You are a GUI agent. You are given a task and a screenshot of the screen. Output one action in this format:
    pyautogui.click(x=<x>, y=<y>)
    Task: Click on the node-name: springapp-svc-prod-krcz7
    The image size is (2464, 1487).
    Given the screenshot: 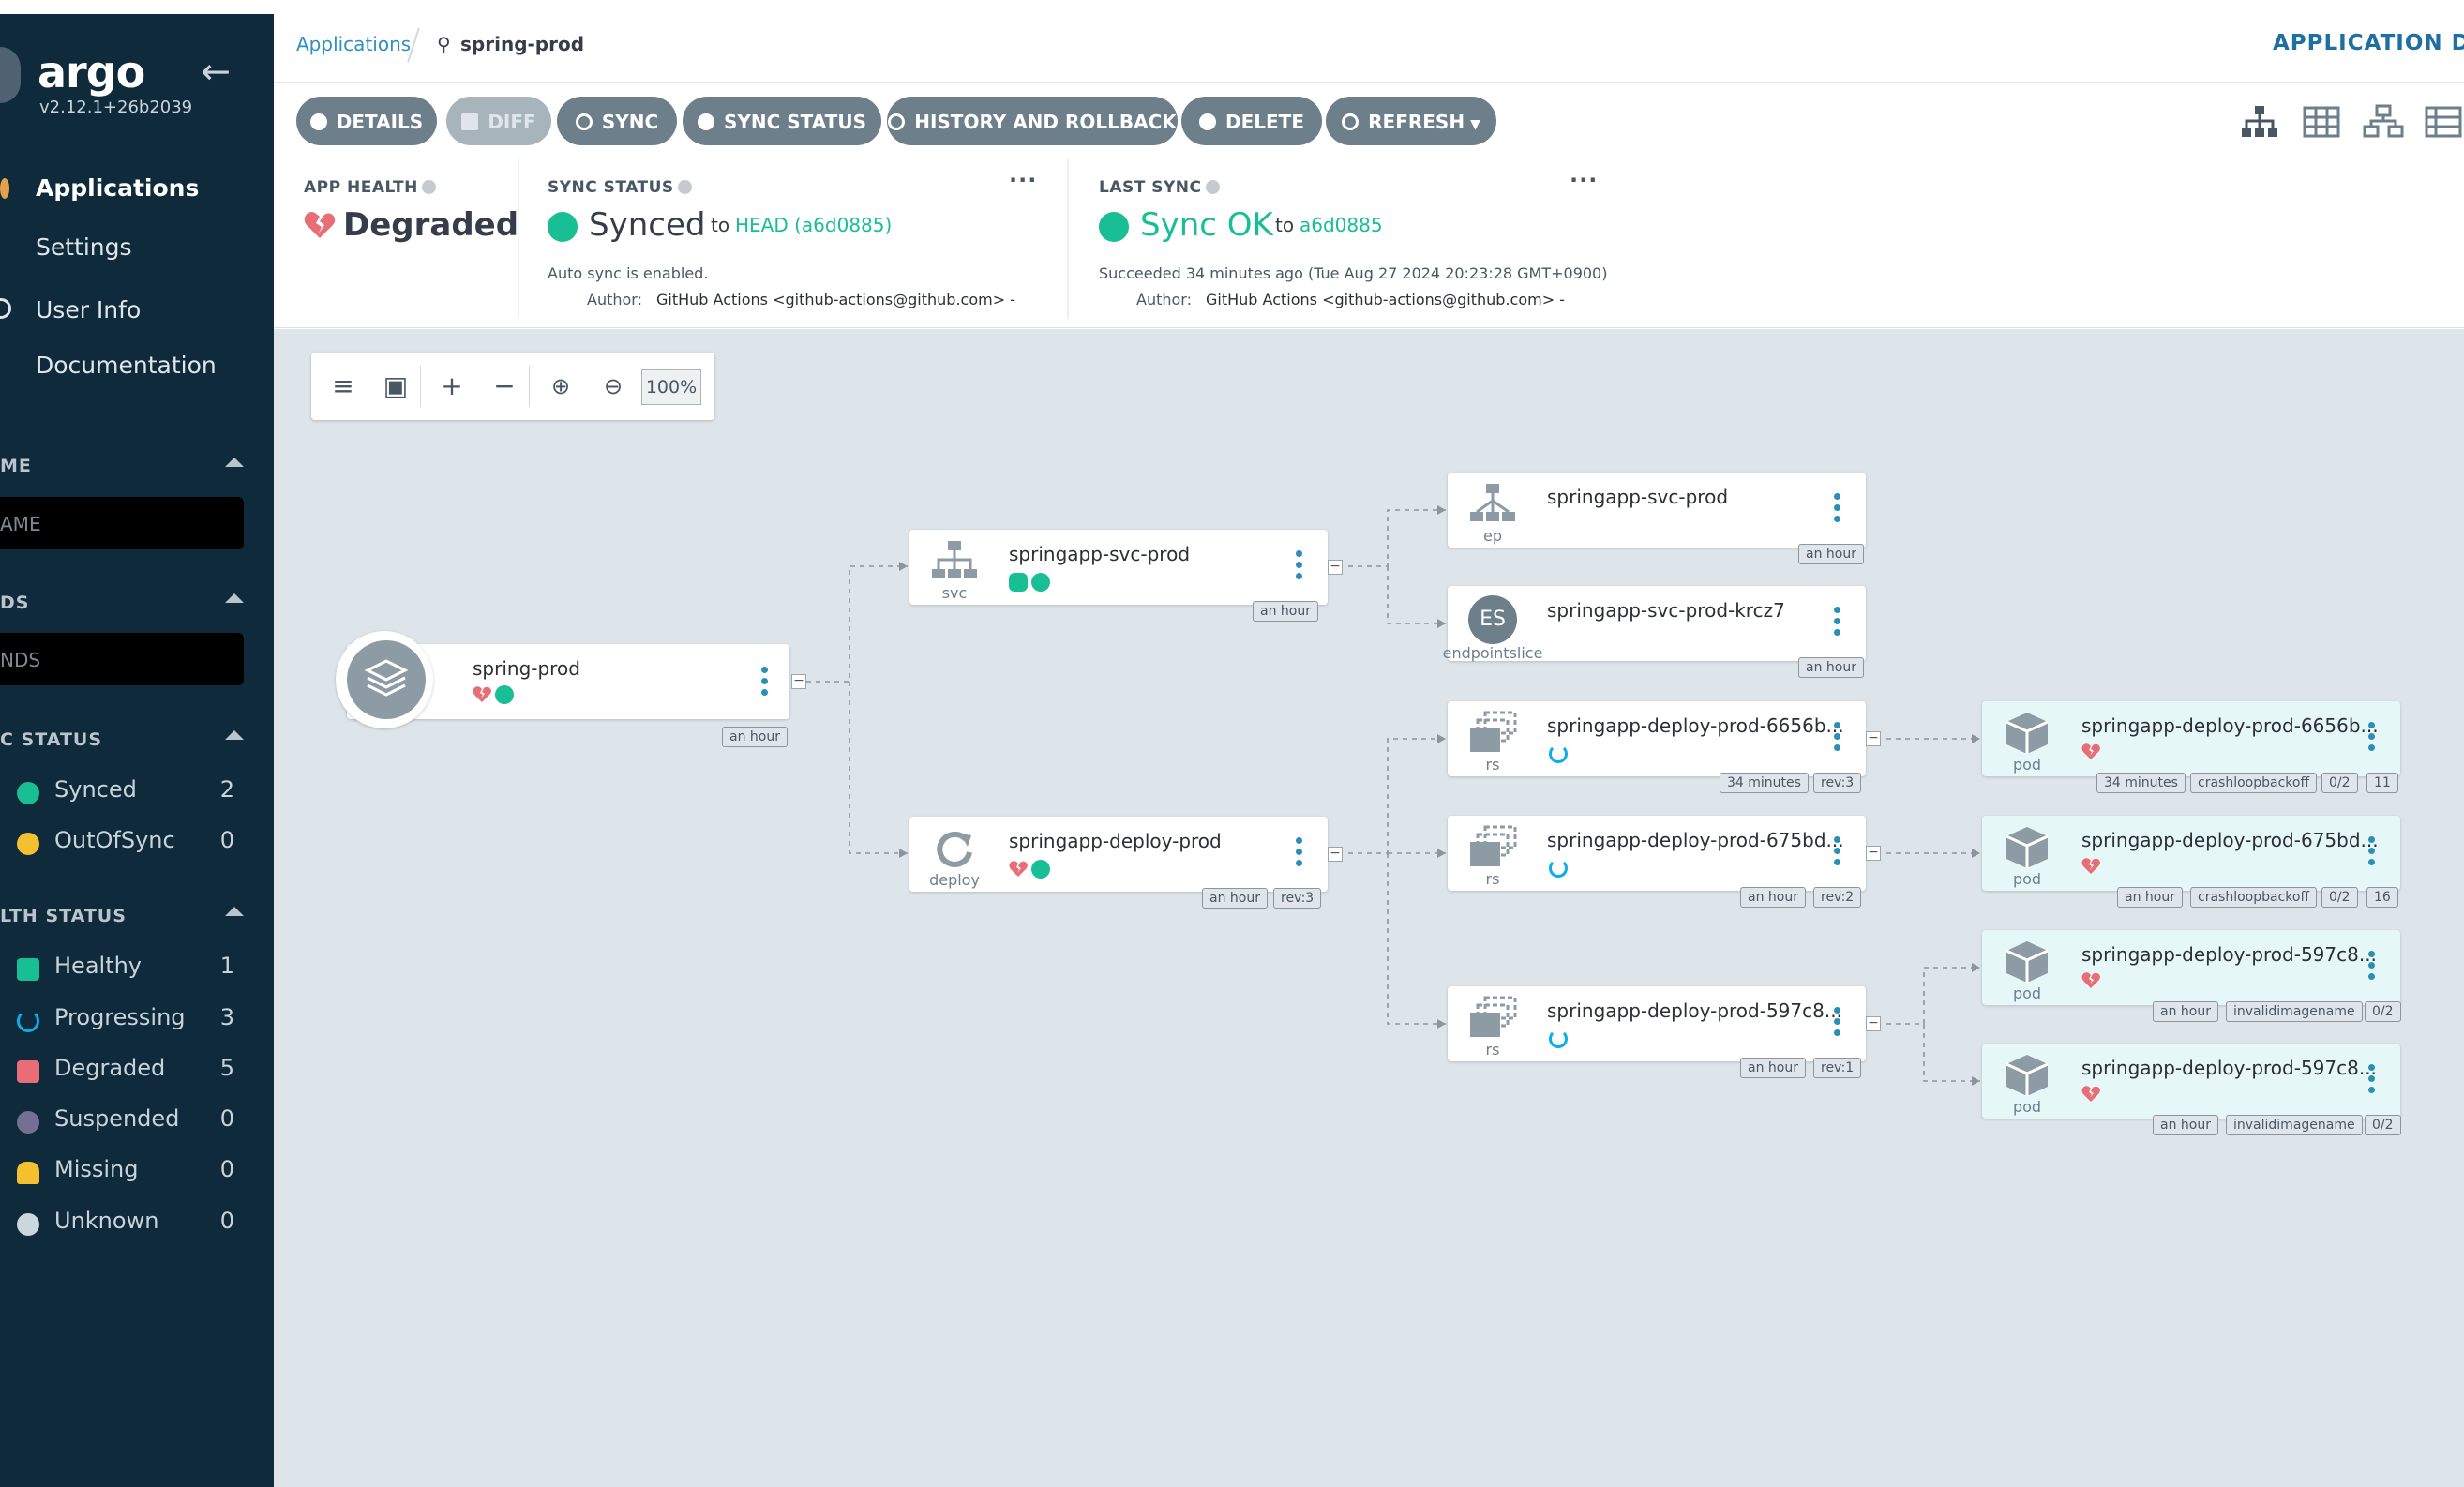 What is the action you would take?
    pyautogui.click(x=1666, y=611)
    